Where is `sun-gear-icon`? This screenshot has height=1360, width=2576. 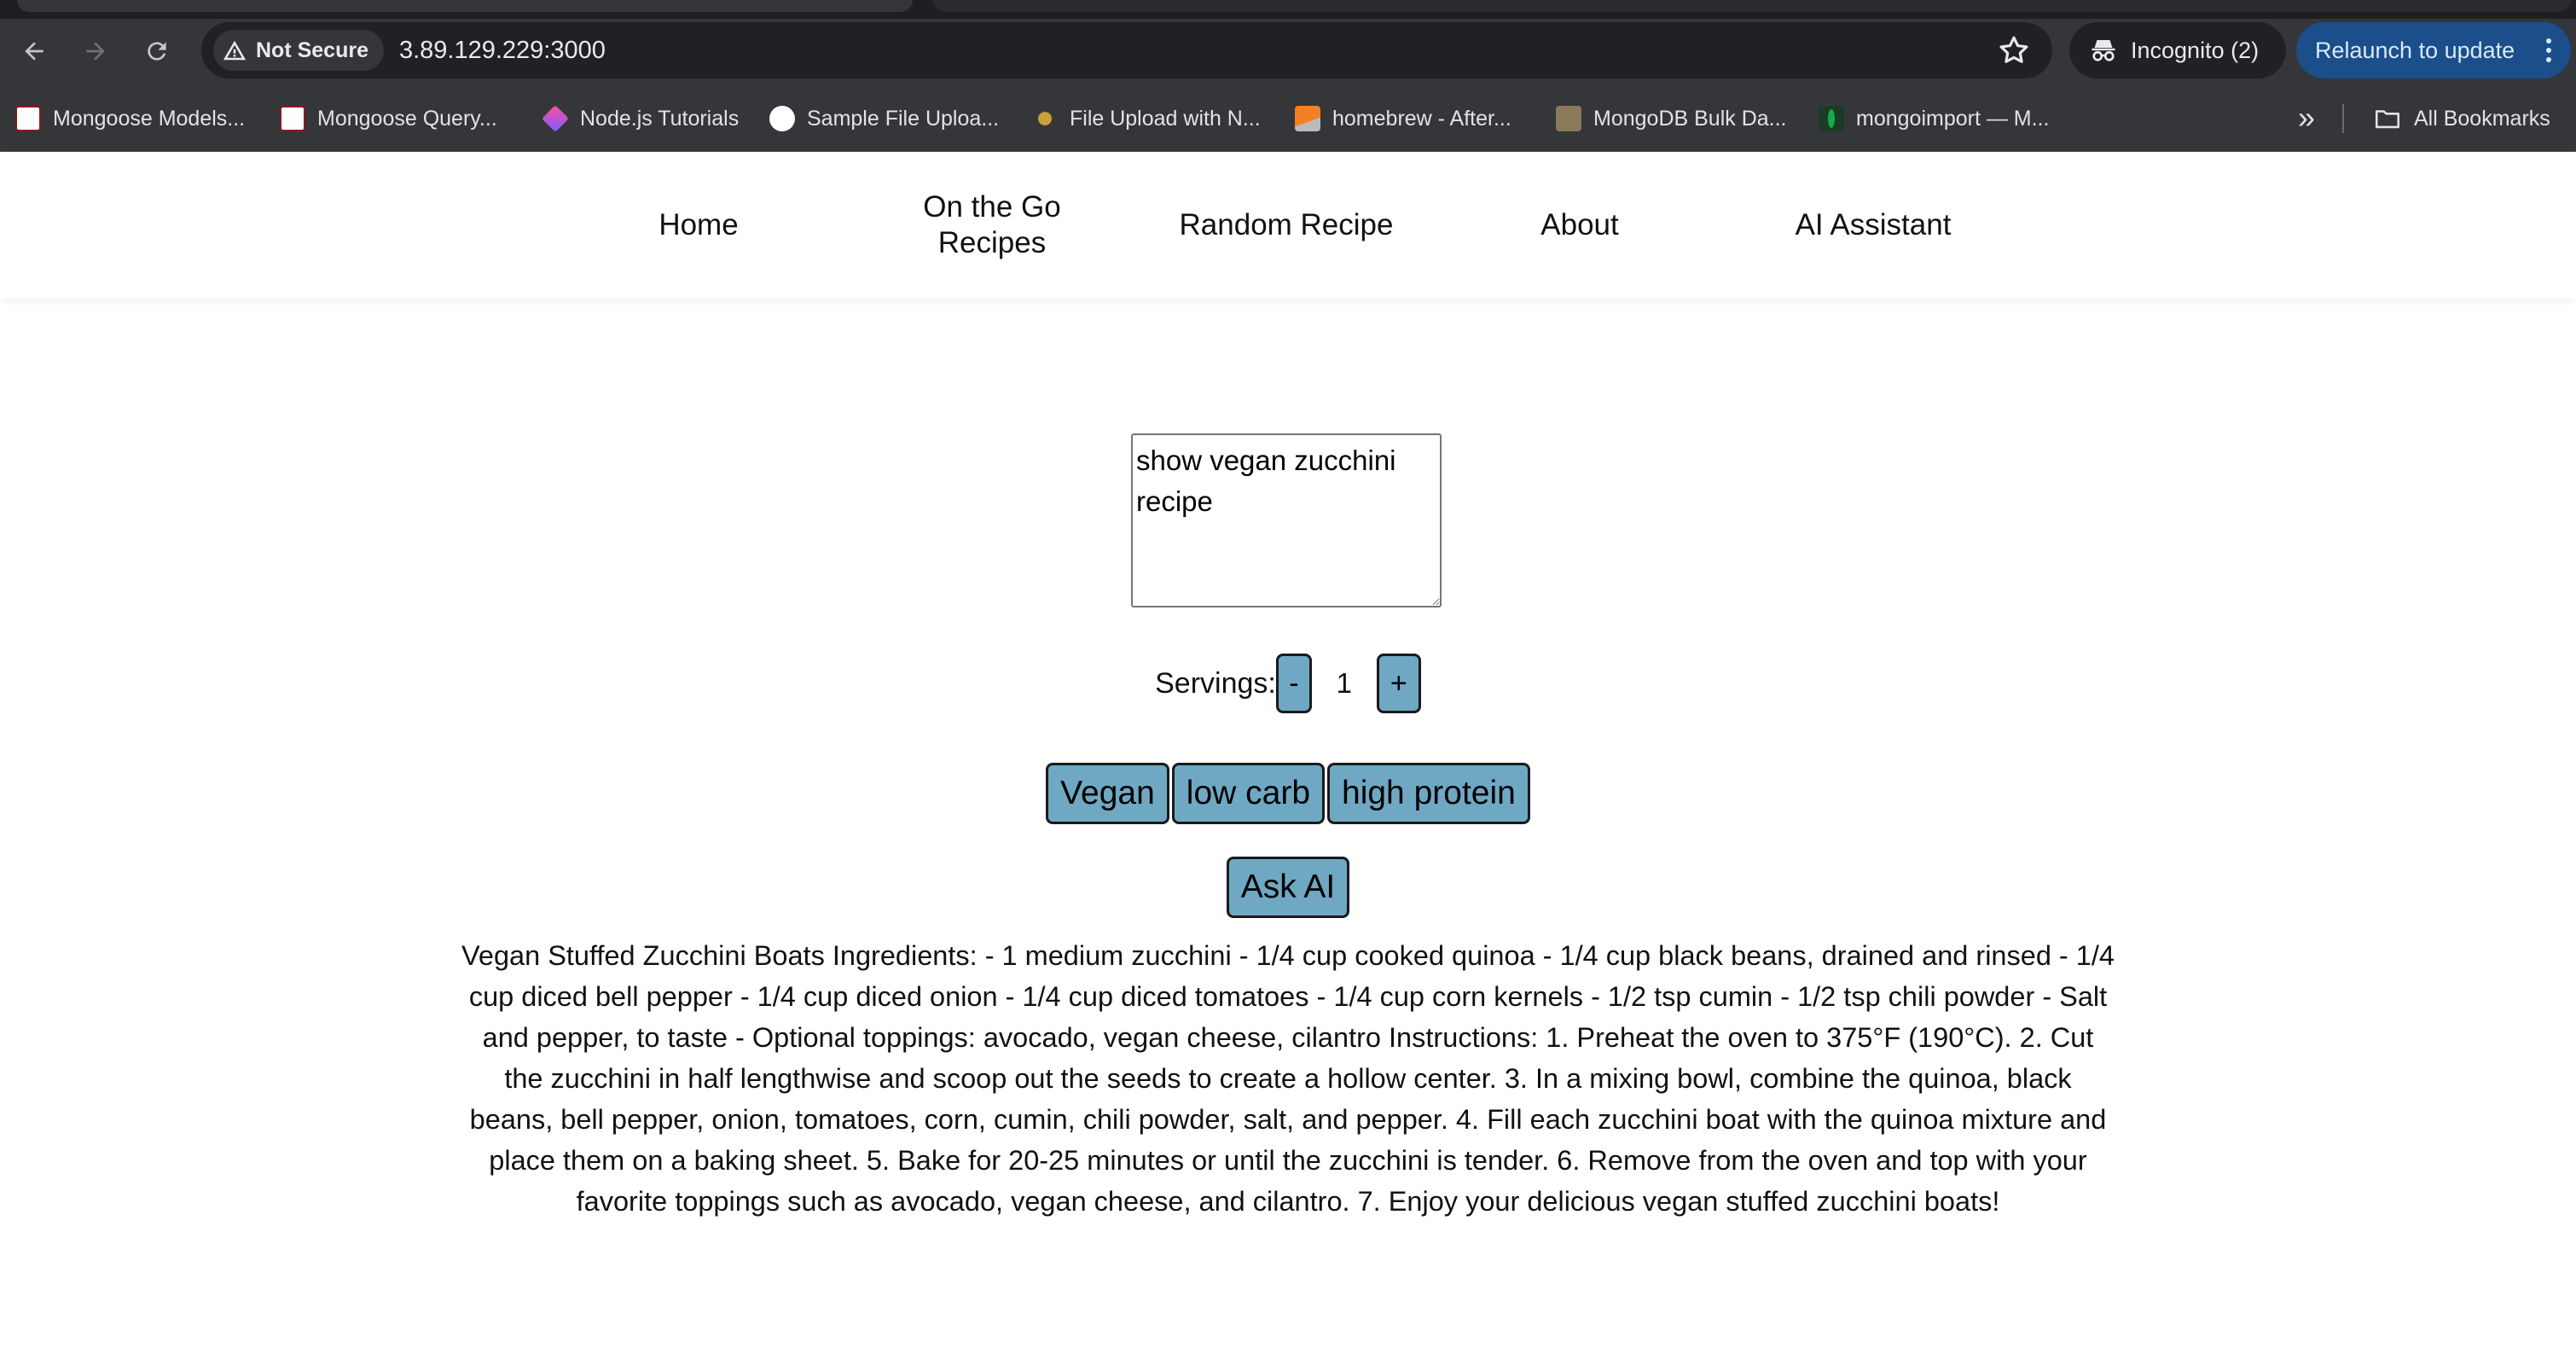
sun-gear-icon is located at coordinates (1045, 119).